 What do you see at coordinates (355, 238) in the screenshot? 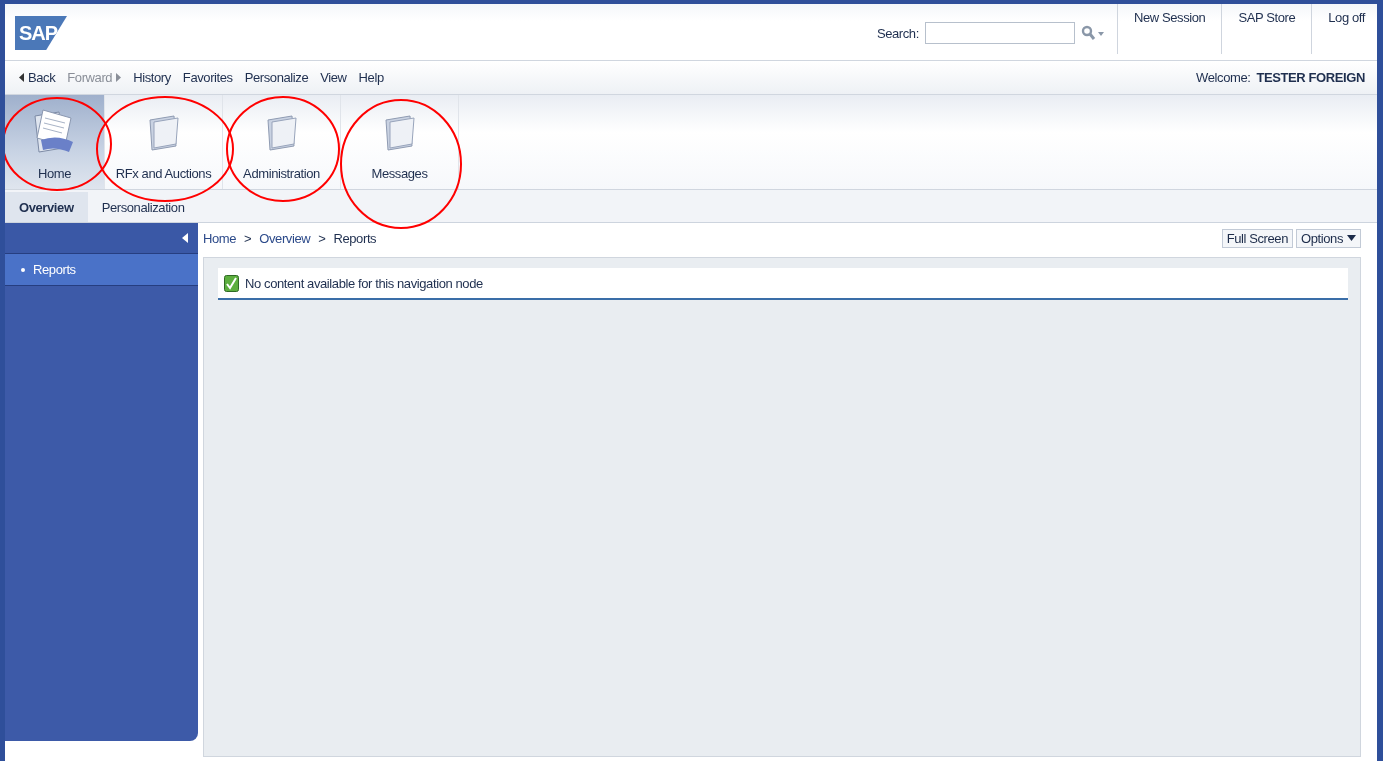
I see `breadcrumb-link: Reports` at bounding box center [355, 238].